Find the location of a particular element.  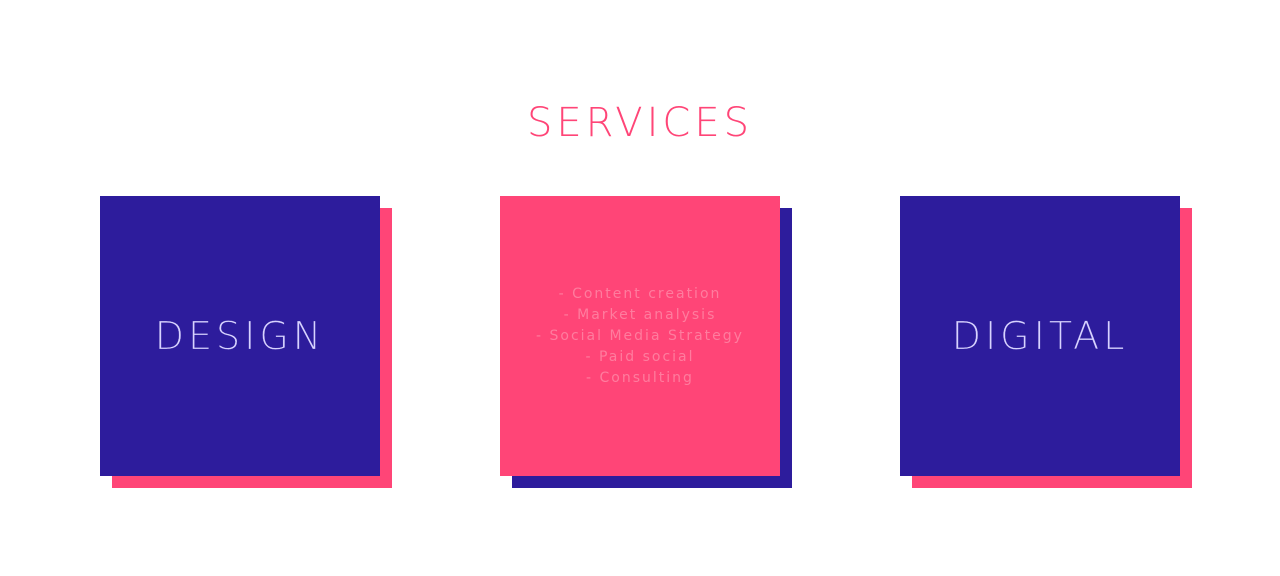

service-list-item: - Content creation is located at coordinates (640, 293).